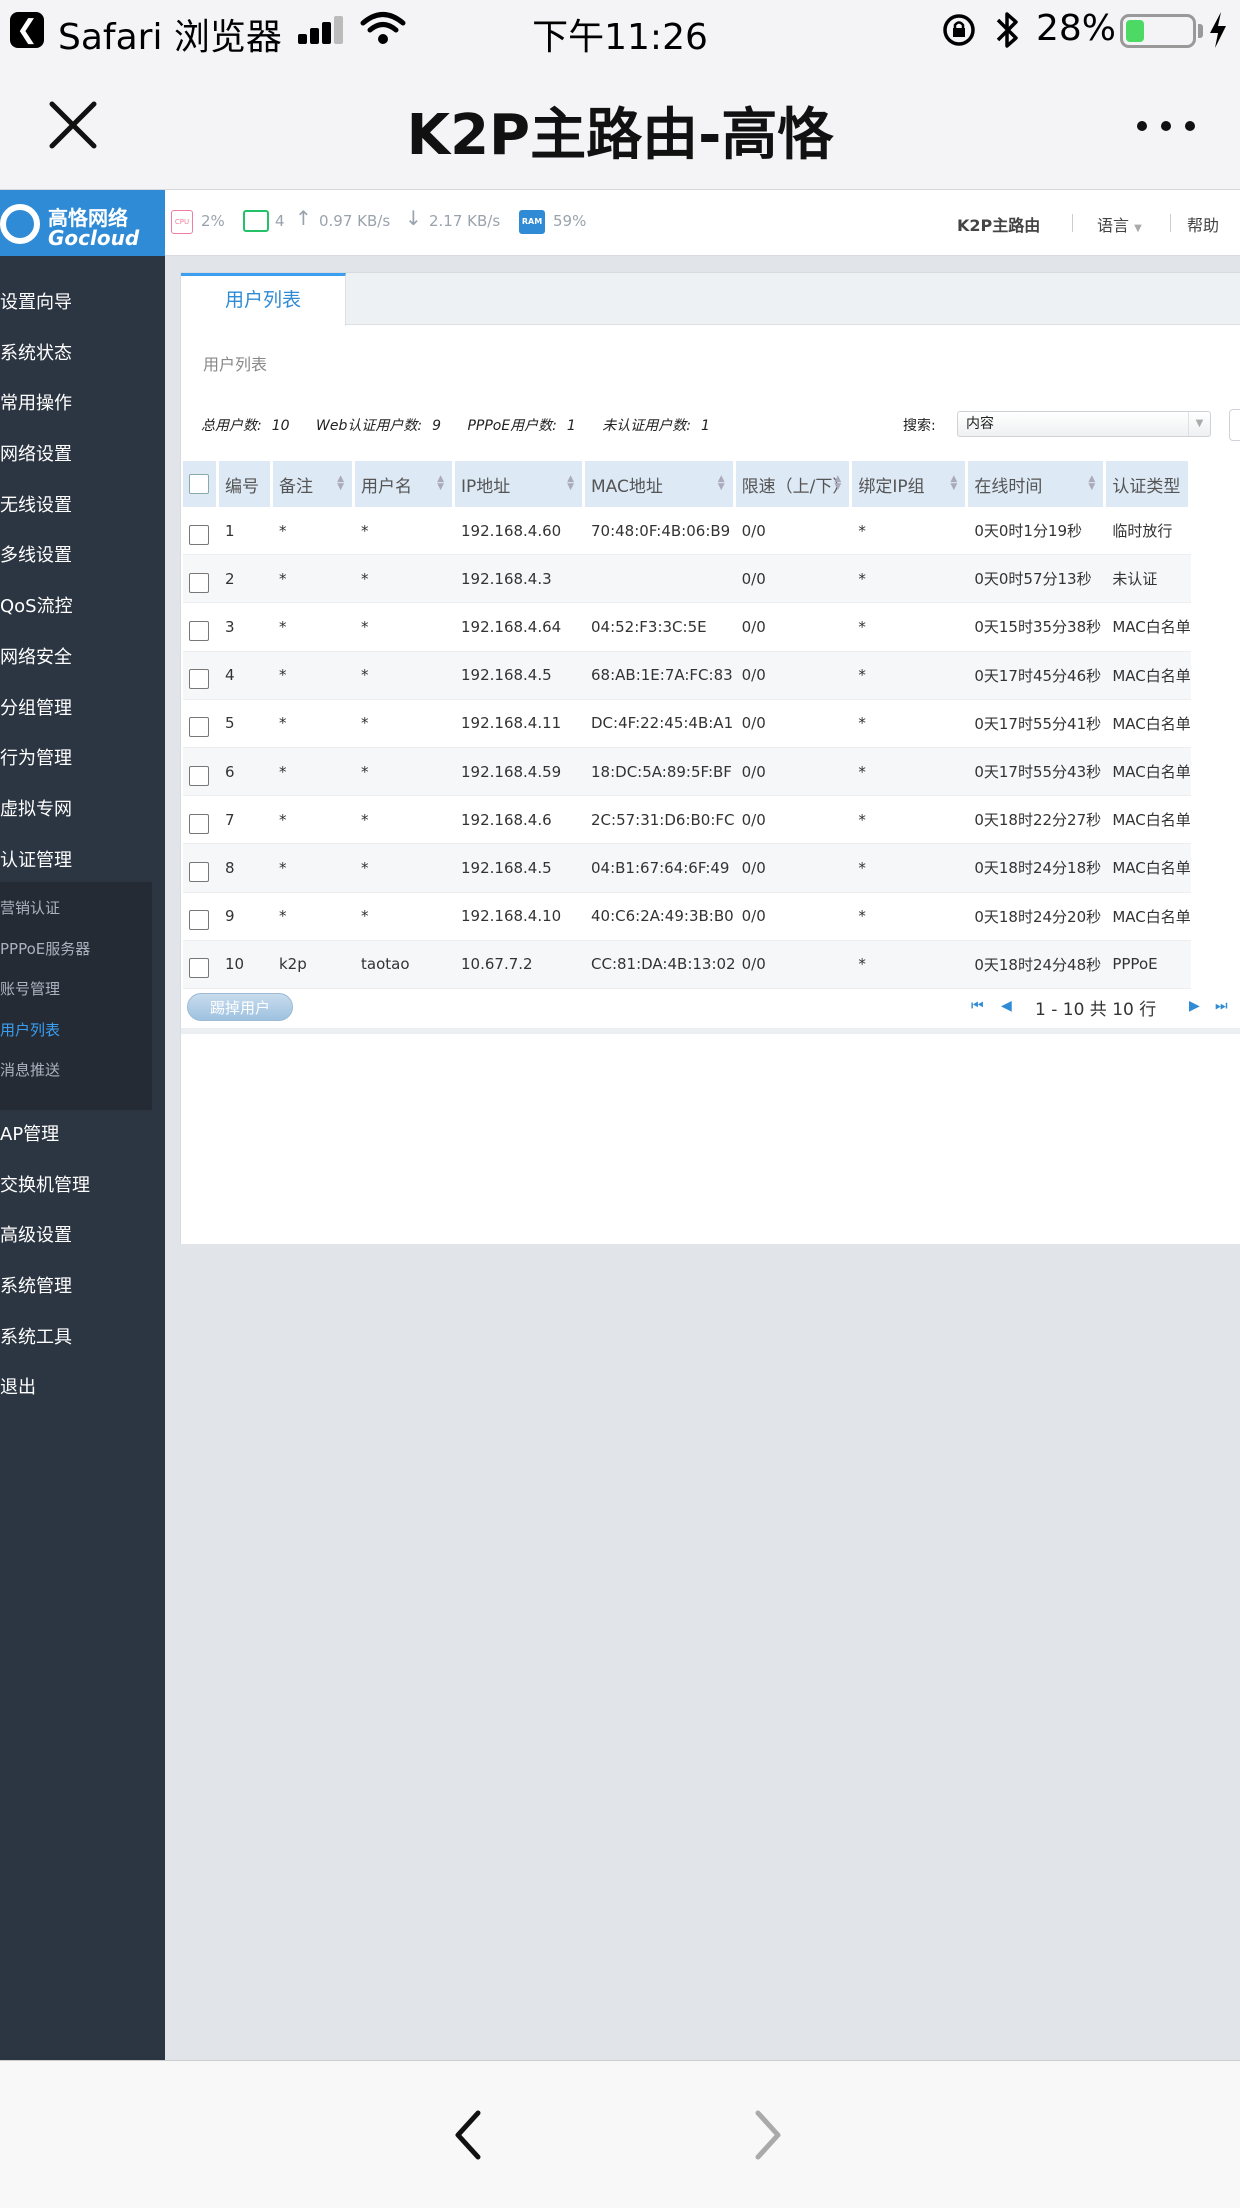  I want to click on chevron-down-icon: ▼, so click(1138, 228).